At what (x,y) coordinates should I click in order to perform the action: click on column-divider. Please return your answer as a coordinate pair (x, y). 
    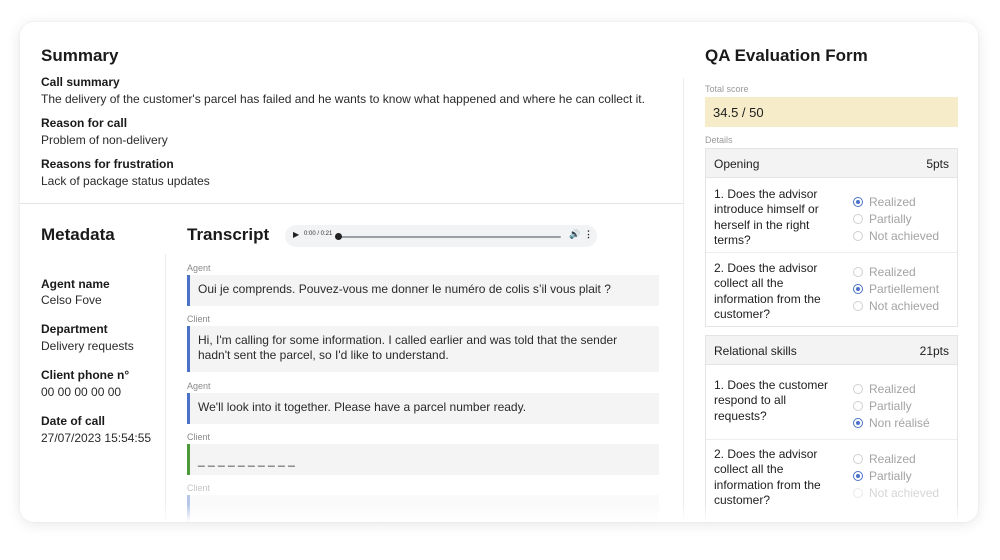
    Looking at the image, I should click on (683, 300).